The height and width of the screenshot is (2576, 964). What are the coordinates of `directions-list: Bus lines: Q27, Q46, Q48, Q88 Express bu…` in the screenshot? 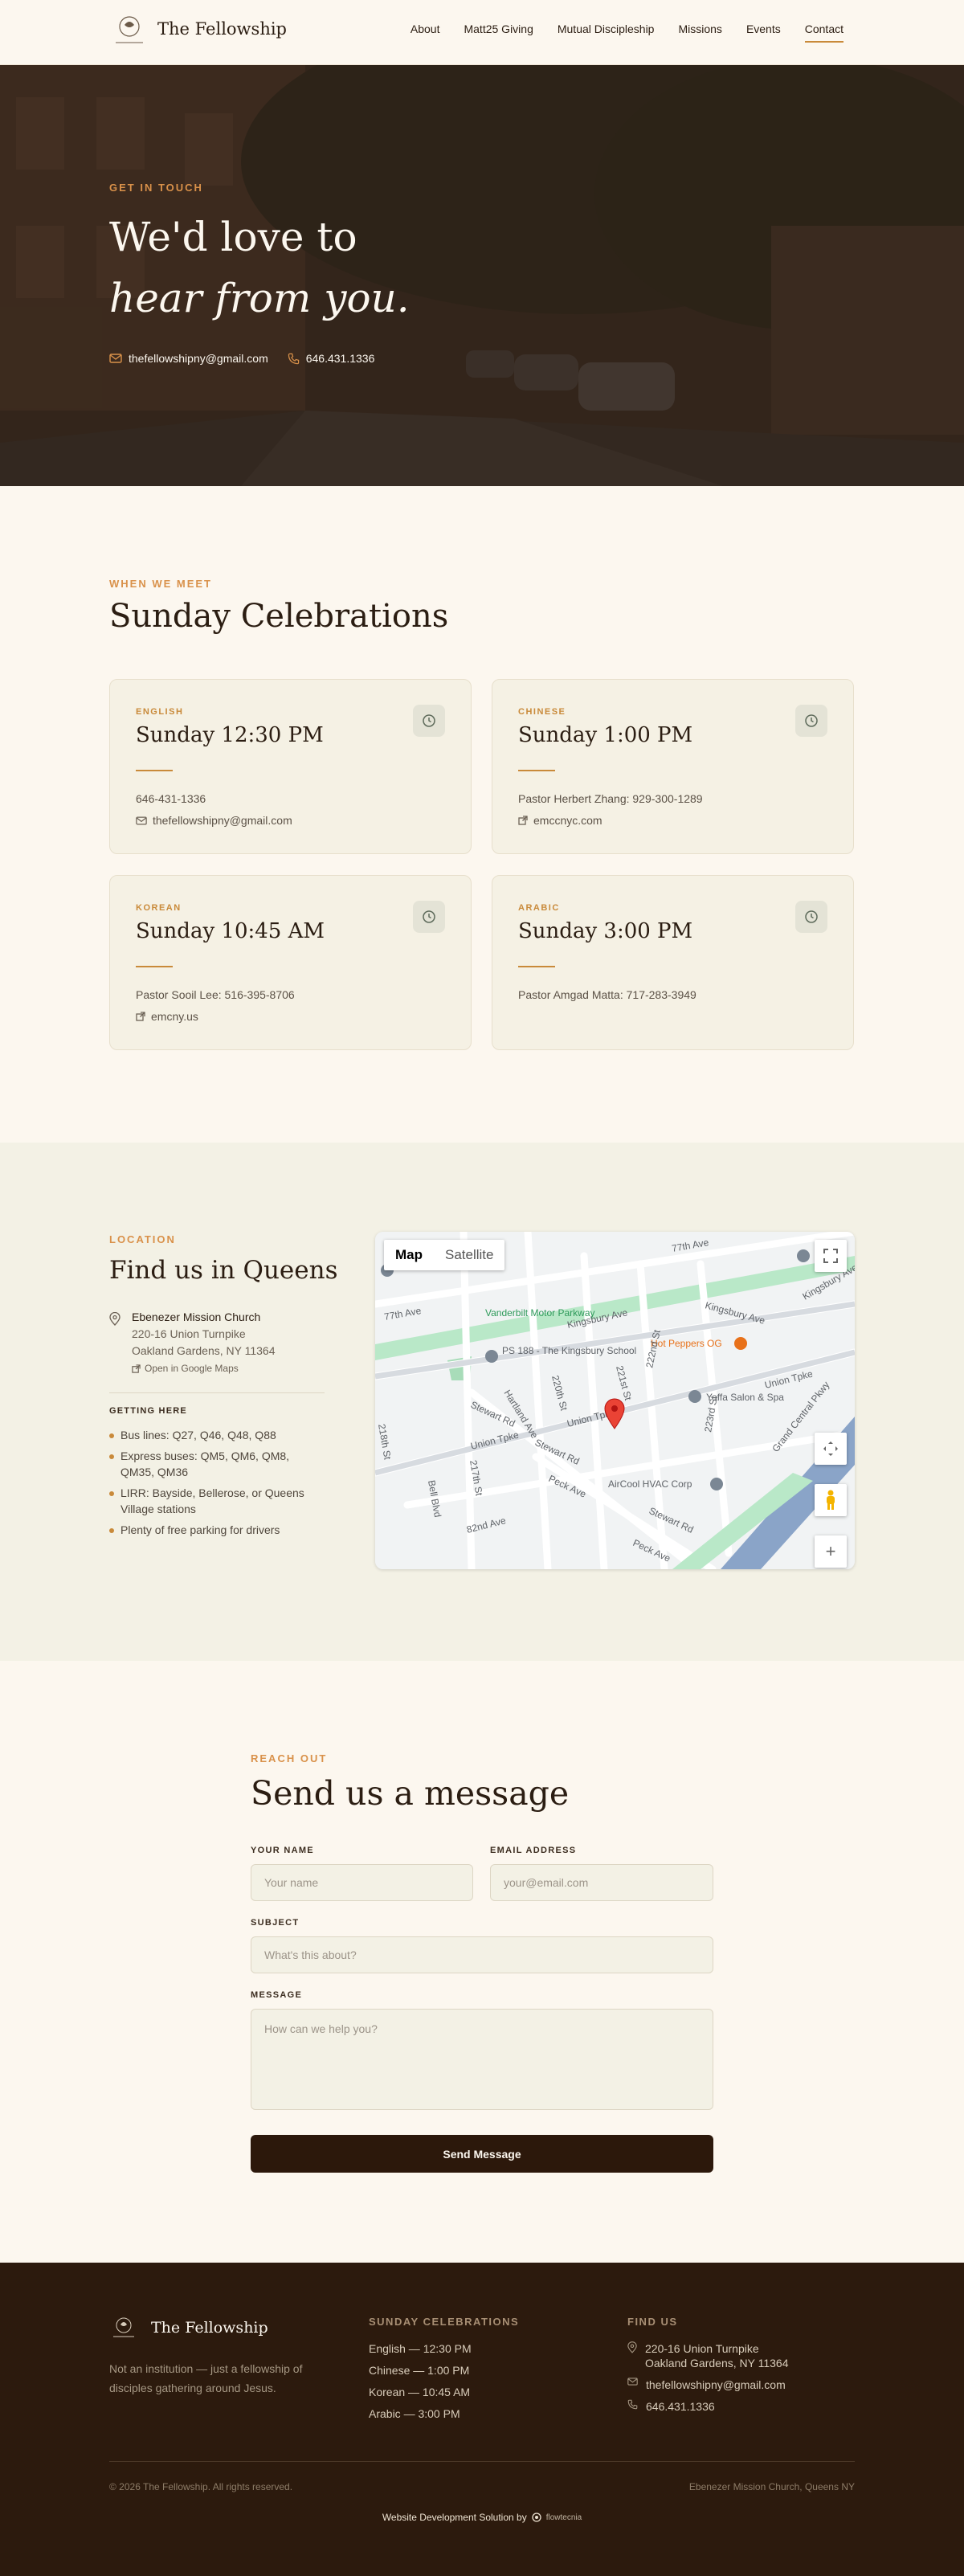 It's located at (217, 1485).